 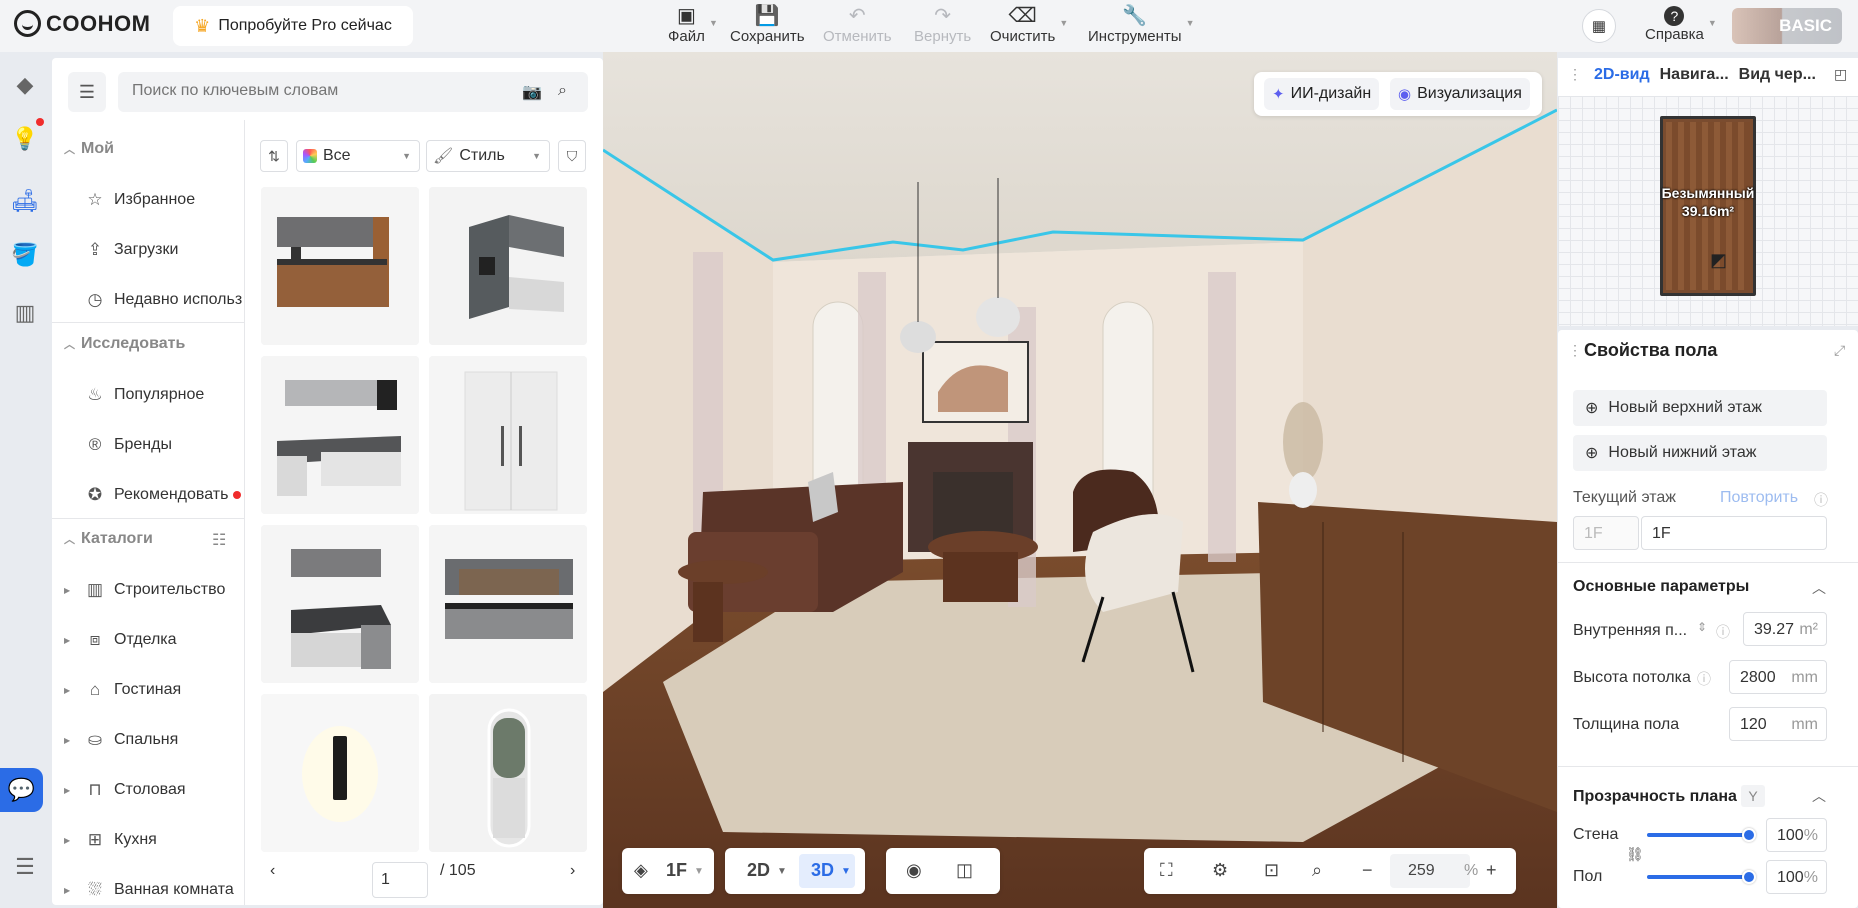 What do you see at coordinates (562, 91) in the screenshot?
I see `search-icon: ⌕` at bounding box center [562, 91].